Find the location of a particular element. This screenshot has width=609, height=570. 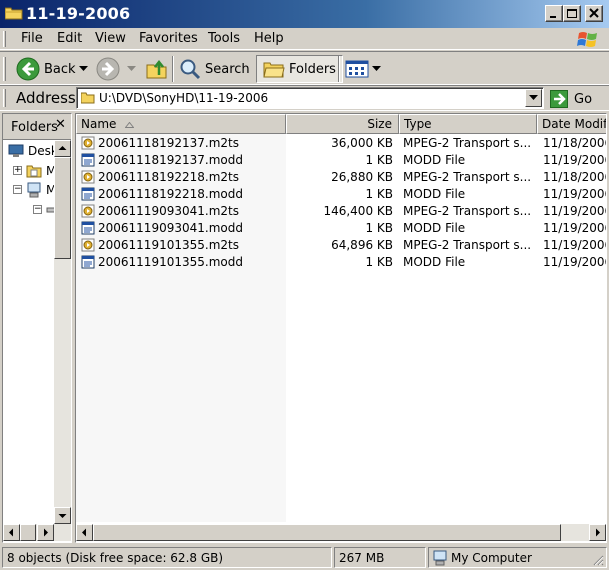

file-size: 146,400 KB is located at coordinates (358, 211).